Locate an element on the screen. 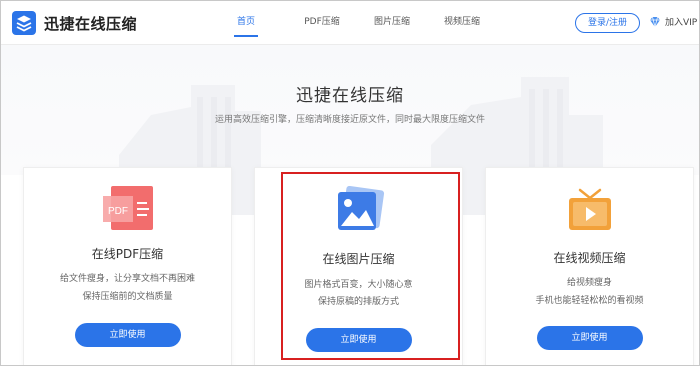 The height and width of the screenshot is (366, 700). main-nav: 首页 PDF压缩 图片压缩 视频压缩 is located at coordinates (362, 23).